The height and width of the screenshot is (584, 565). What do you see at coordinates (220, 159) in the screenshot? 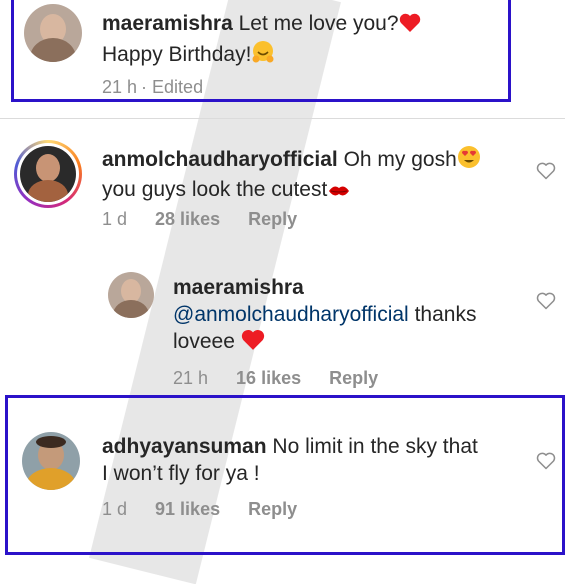
I see `comment-username: anmolchaudharyofficial` at bounding box center [220, 159].